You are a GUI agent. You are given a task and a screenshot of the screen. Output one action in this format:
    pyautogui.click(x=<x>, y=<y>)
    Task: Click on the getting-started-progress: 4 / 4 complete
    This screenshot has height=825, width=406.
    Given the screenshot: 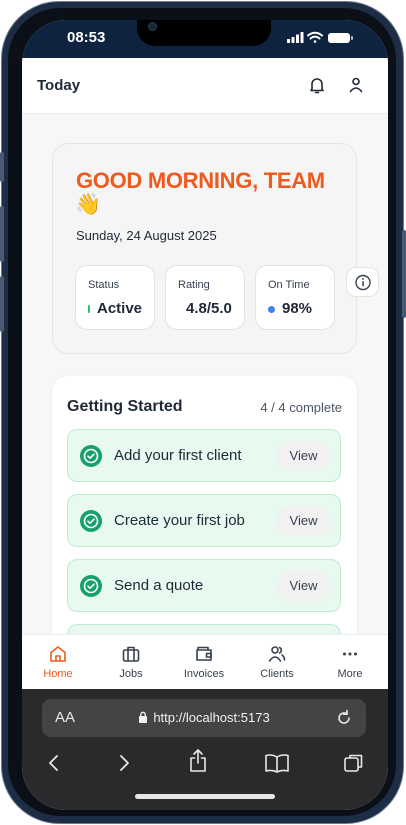 What is the action you would take?
    pyautogui.click(x=301, y=407)
    